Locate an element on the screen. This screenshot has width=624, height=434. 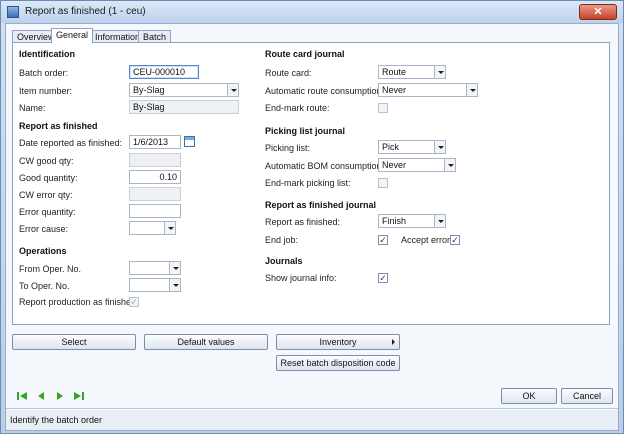
end-job-label: End job: is located at coordinates (282, 240).